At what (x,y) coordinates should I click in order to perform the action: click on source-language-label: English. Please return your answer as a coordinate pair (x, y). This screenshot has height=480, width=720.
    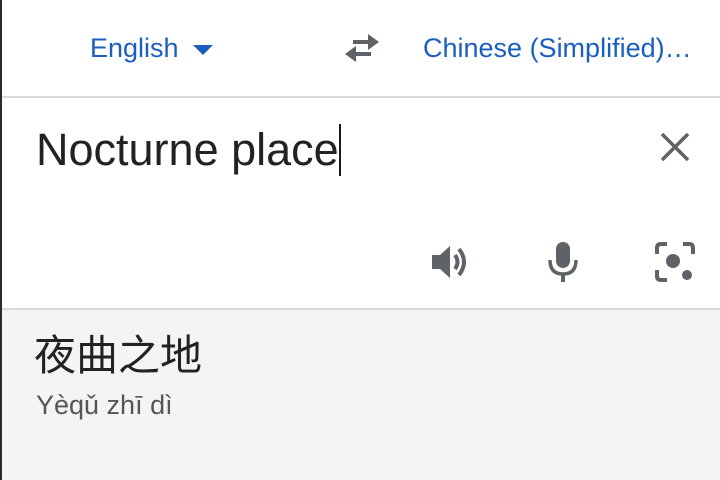
    Looking at the image, I should click on (134, 47).